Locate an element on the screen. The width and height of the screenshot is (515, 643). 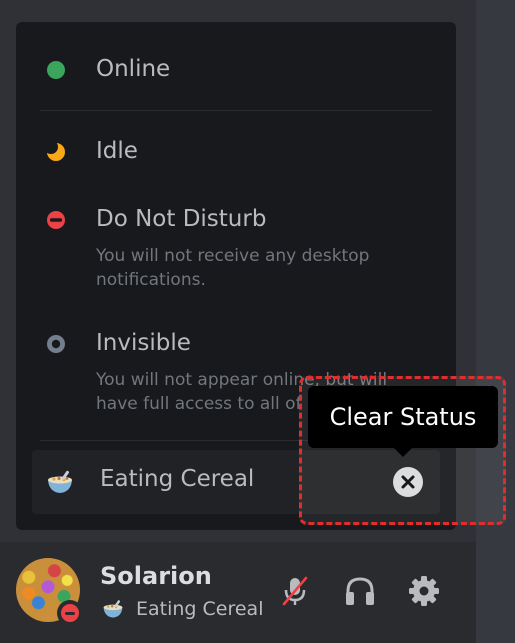
gear-icon is located at coordinates (424, 591).